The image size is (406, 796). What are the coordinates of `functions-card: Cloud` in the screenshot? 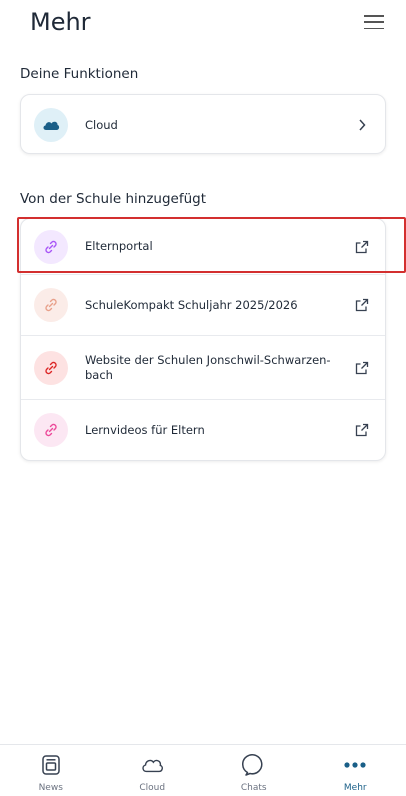 It's located at (203, 124).